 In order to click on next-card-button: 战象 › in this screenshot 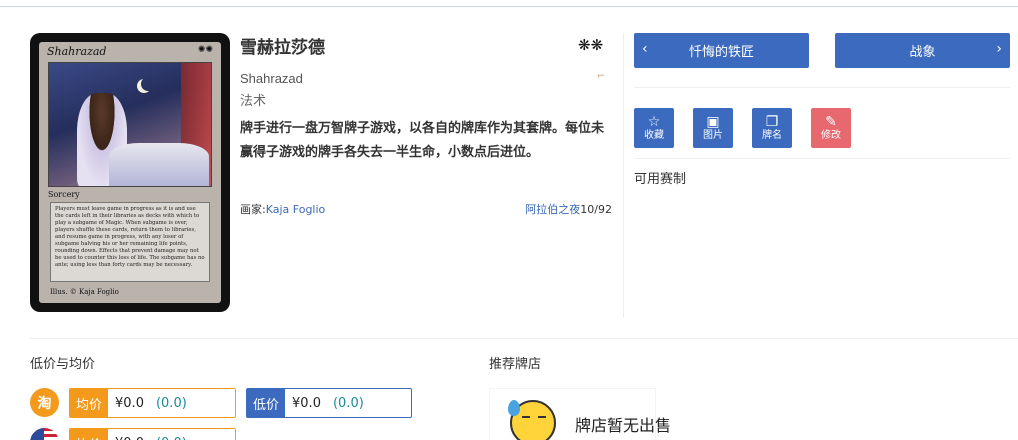, I will do `click(922, 50)`.